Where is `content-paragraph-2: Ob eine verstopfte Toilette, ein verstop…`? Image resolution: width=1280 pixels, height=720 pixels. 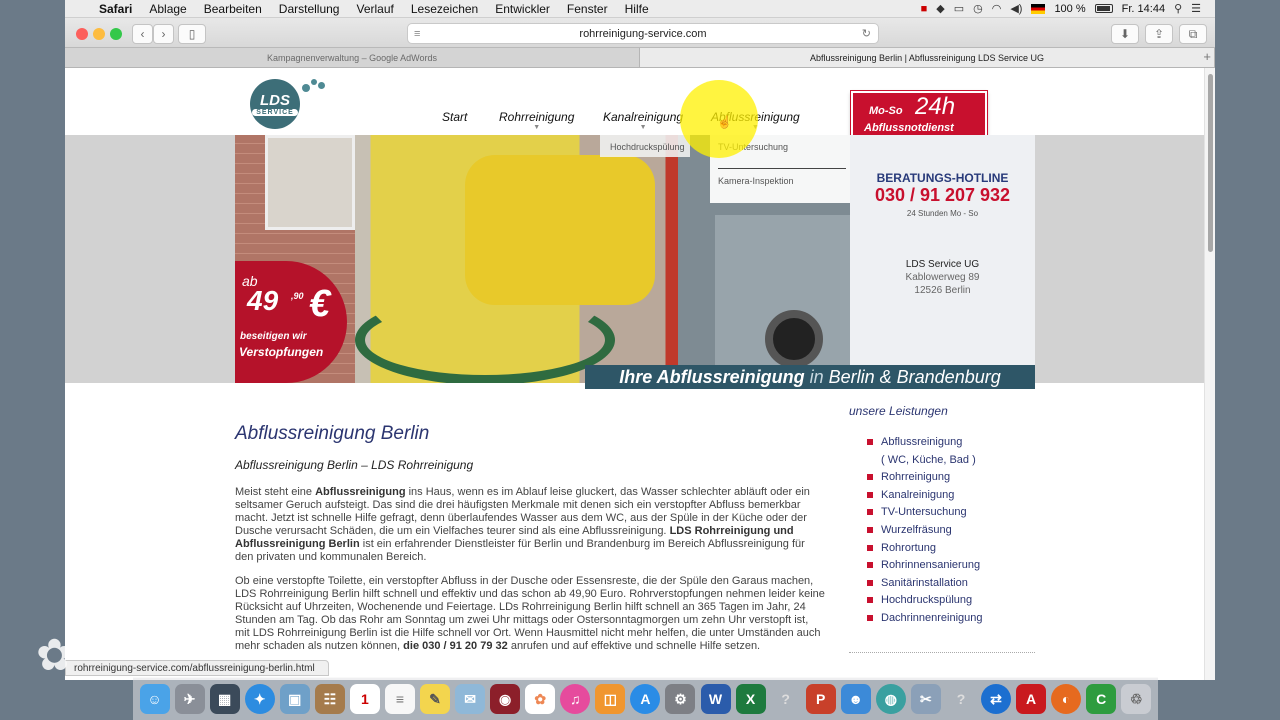
content-paragraph-2: Ob eine verstopfte Toilette, ein verstop… is located at coordinates (530, 614).